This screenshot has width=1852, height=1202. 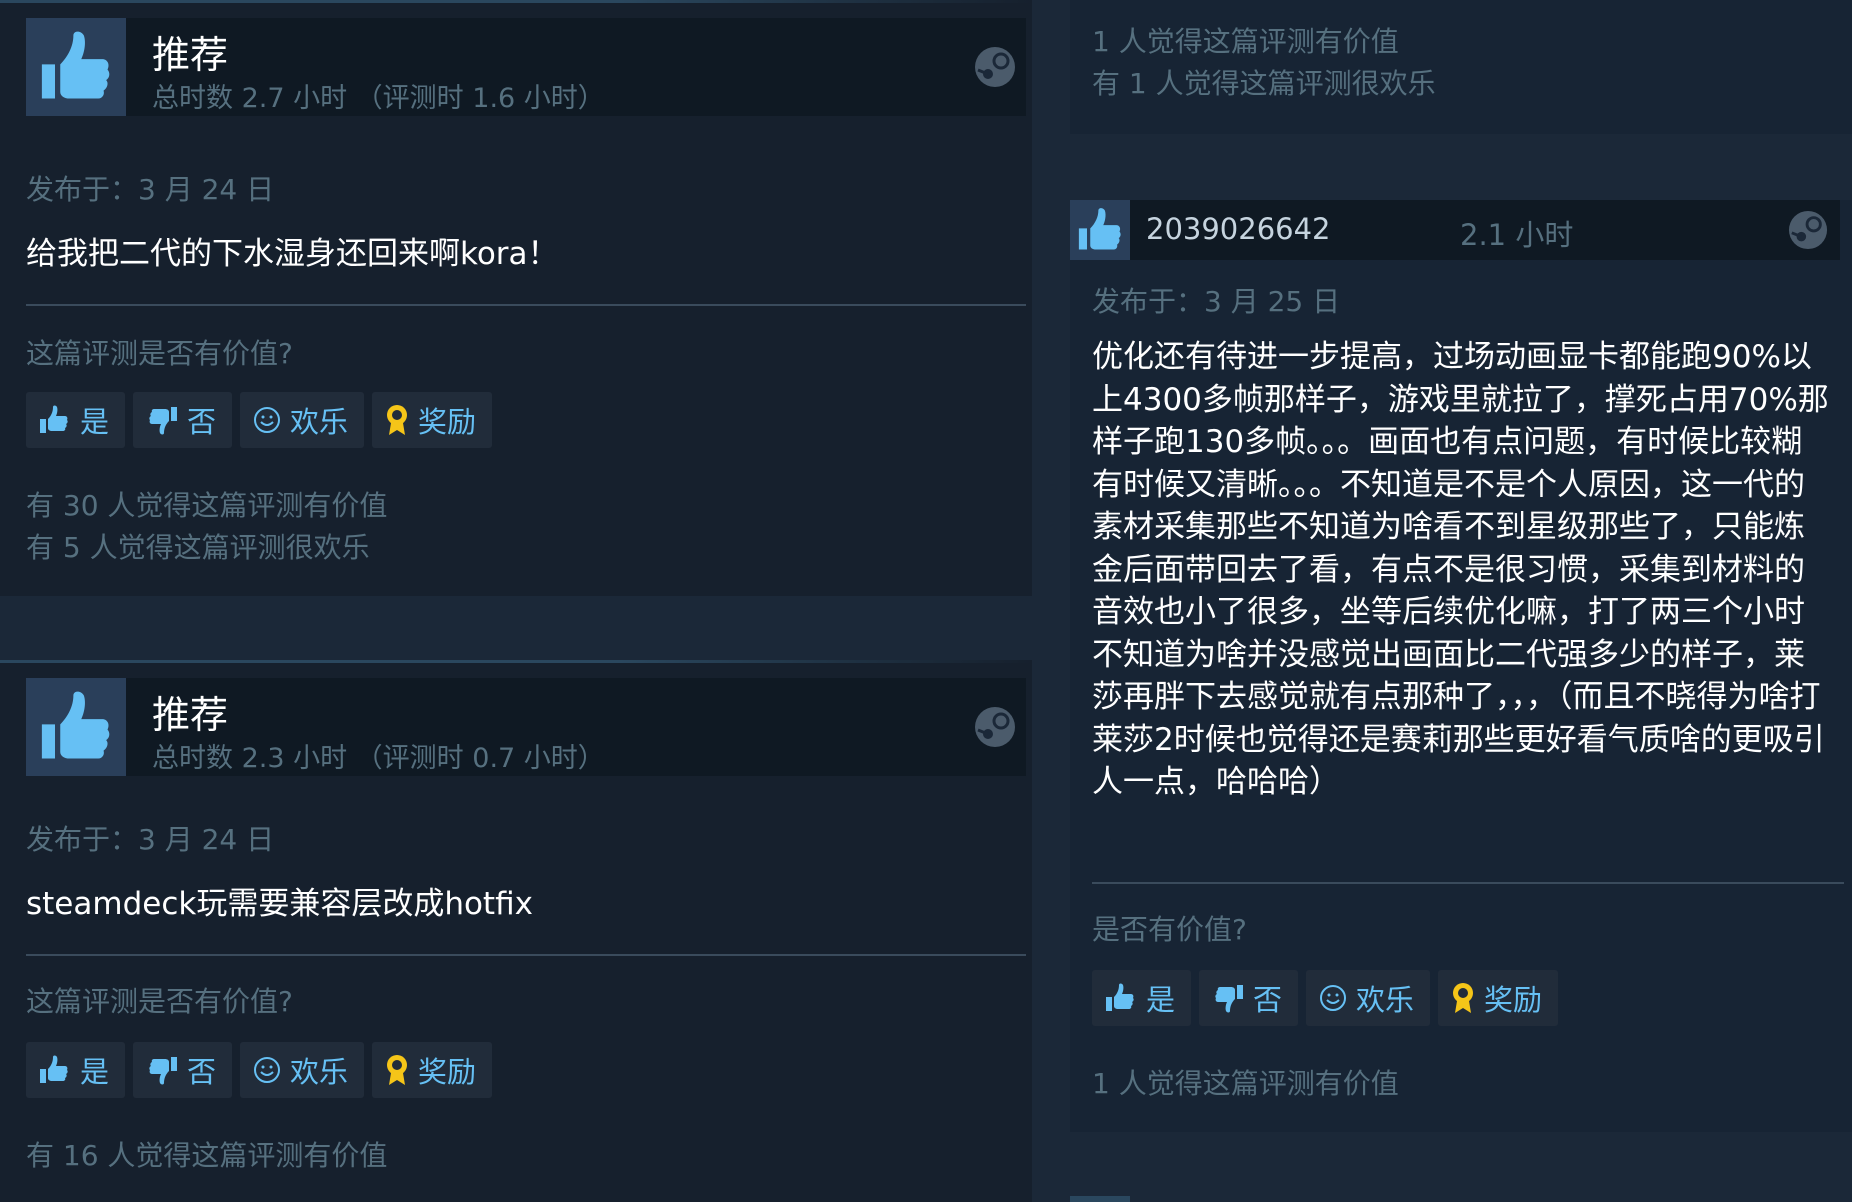 I want to click on playtime-info: 总时数 2.7 小时 （评测时 1.6 小时）, so click(x=378, y=98).